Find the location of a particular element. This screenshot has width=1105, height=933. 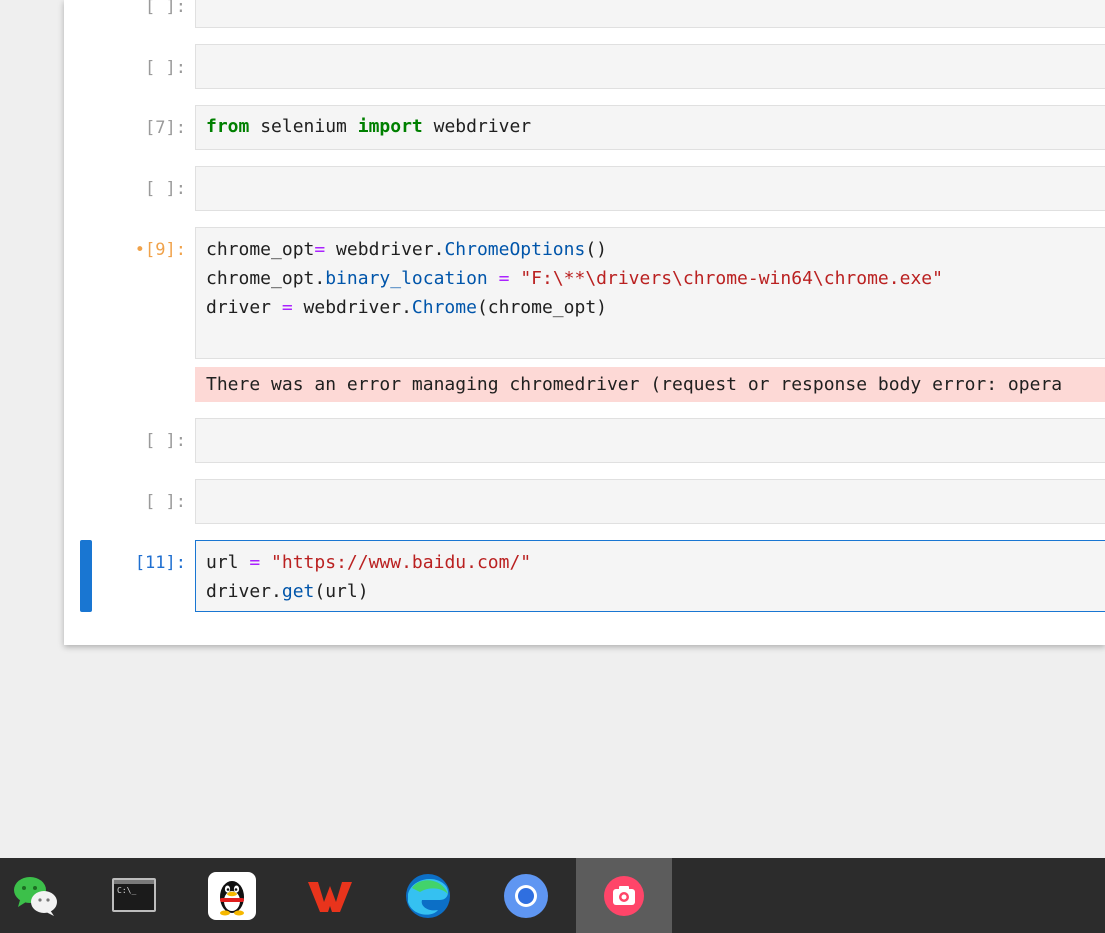

chromium-browser-icon is located at coordinates (526, 895).